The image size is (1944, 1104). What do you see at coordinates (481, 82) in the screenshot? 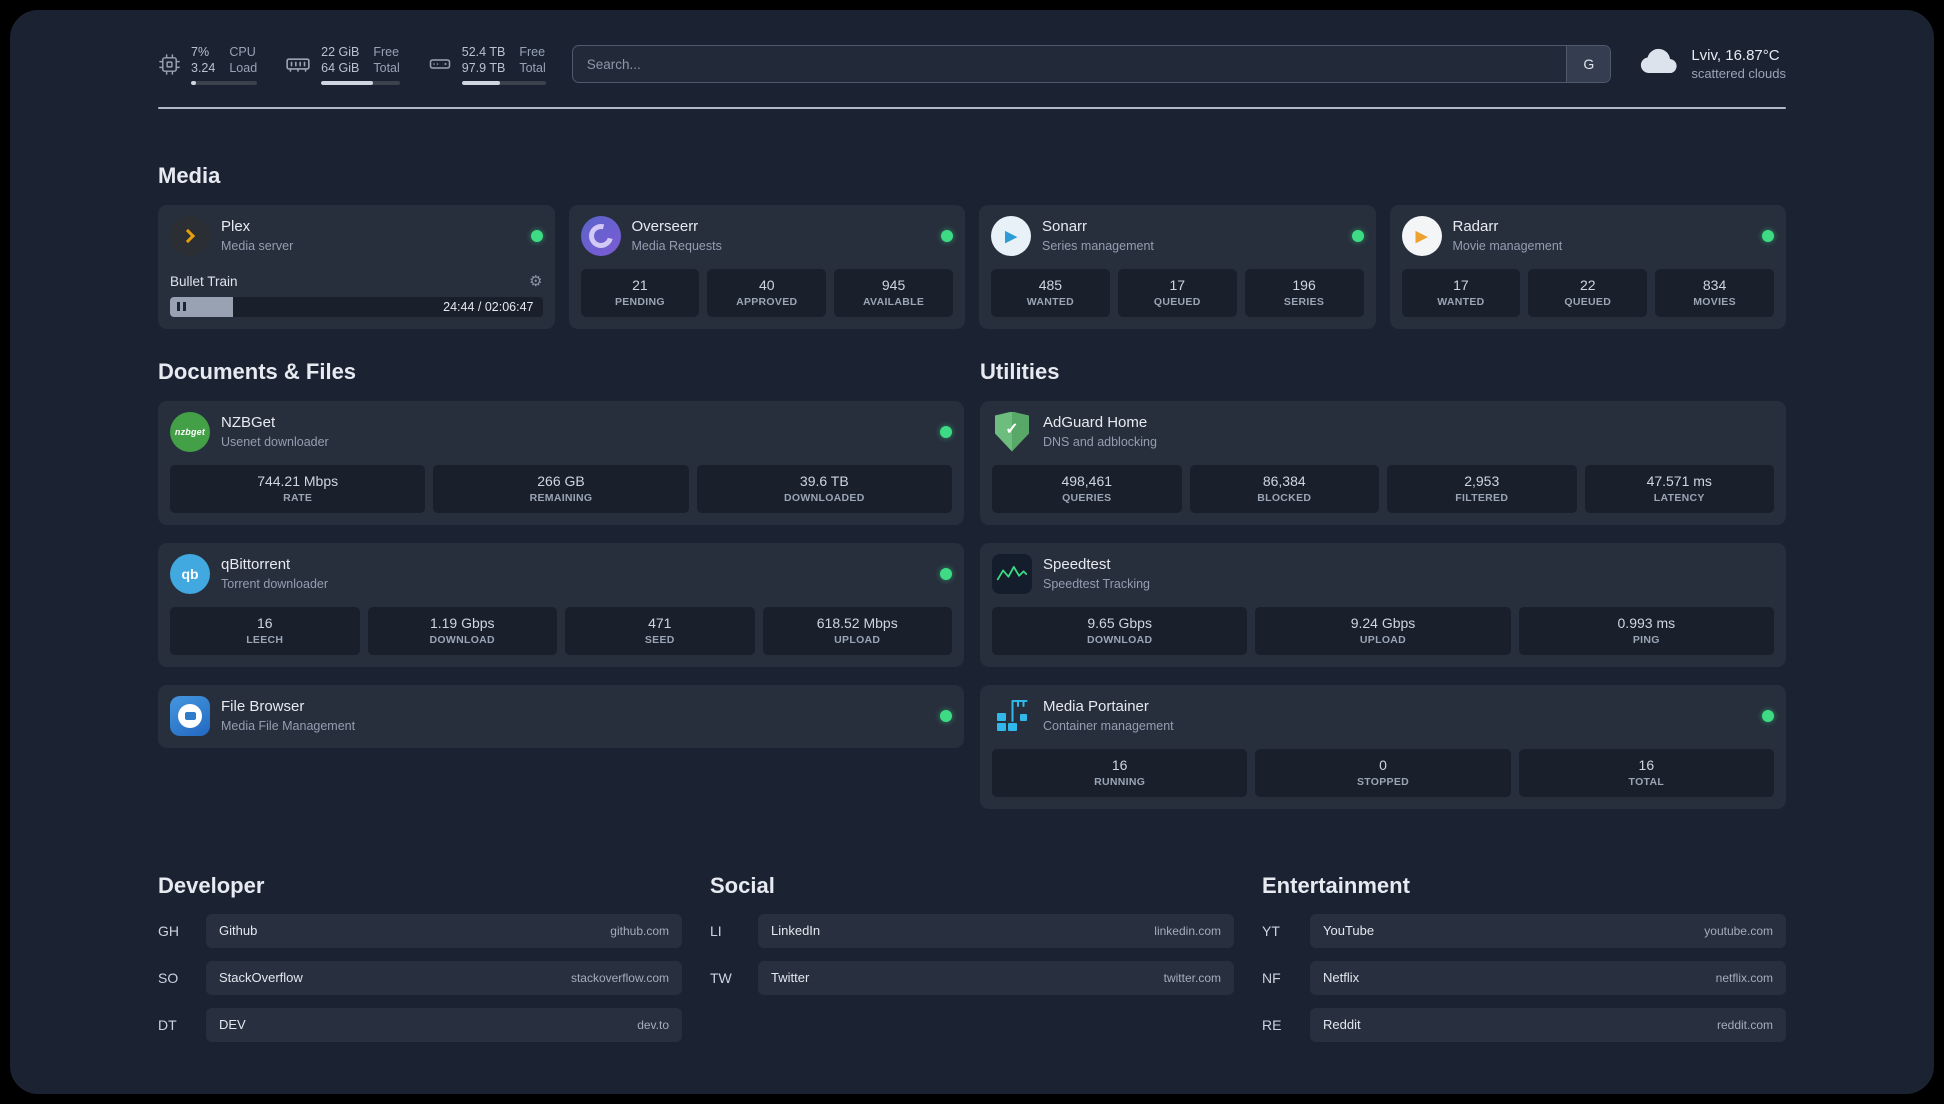
I see `disk-usage-fill` at bounding box center [481, 82].